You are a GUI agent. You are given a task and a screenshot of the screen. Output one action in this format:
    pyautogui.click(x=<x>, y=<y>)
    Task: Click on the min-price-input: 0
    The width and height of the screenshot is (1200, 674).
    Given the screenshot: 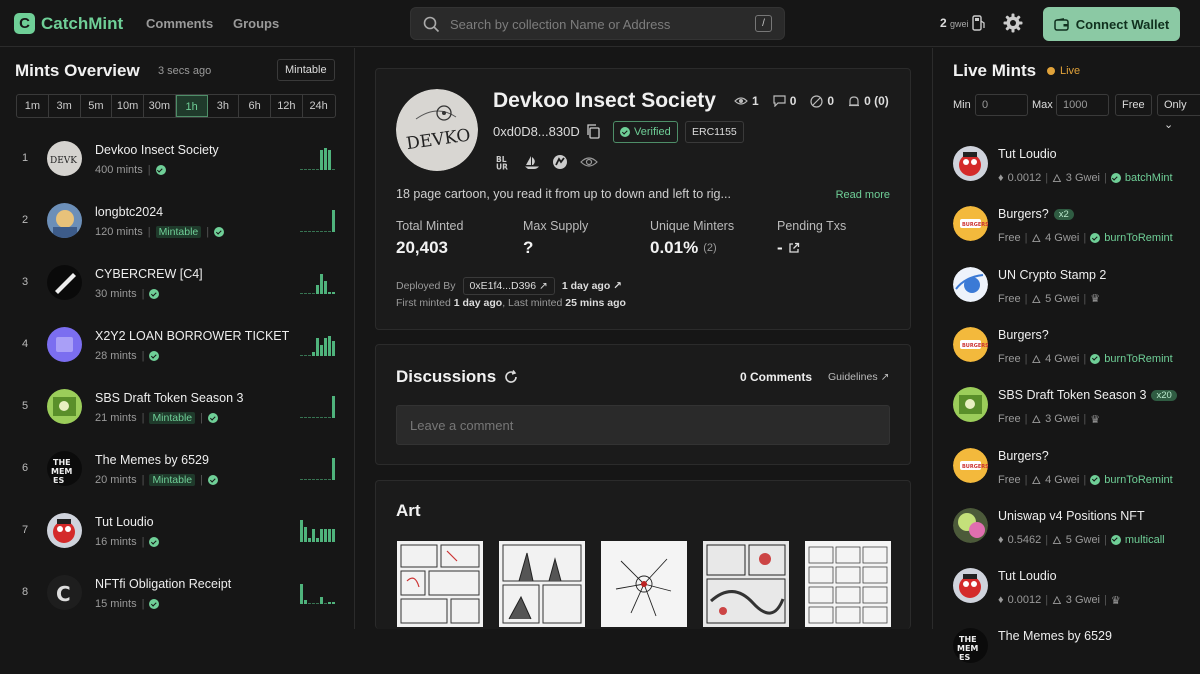 What is the action you would take?
    pyautogui.click(x=1001, y=105)
    